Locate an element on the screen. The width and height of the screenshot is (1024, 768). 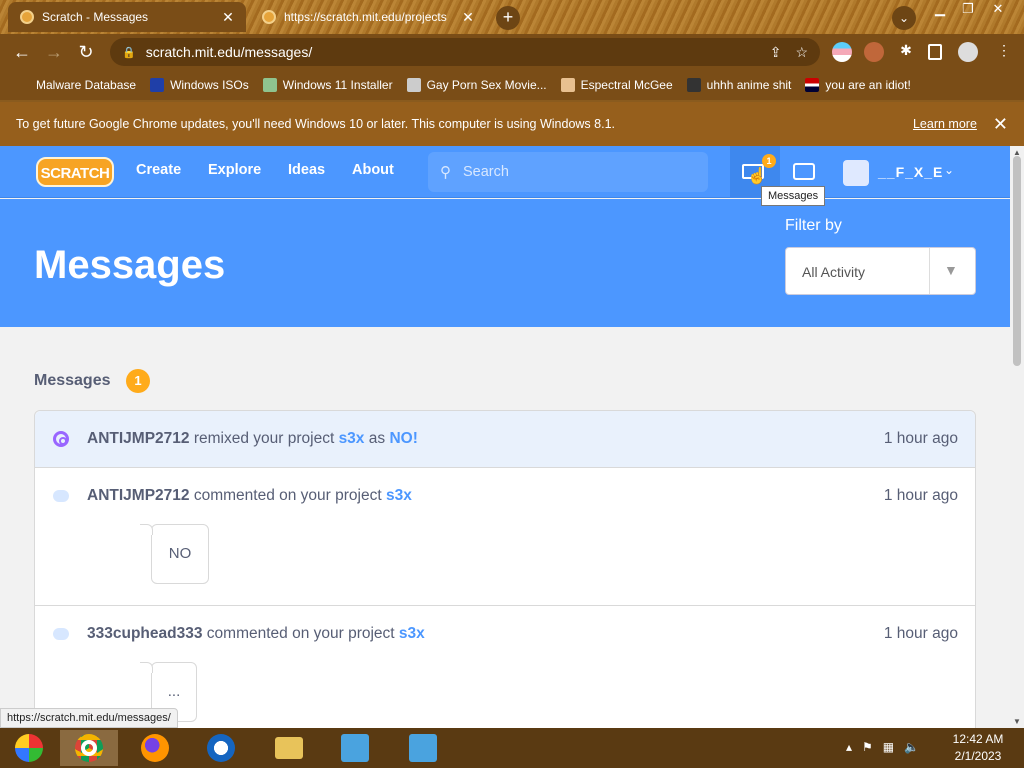
window-close-button: ✕ is located at coordinates (998, 9).